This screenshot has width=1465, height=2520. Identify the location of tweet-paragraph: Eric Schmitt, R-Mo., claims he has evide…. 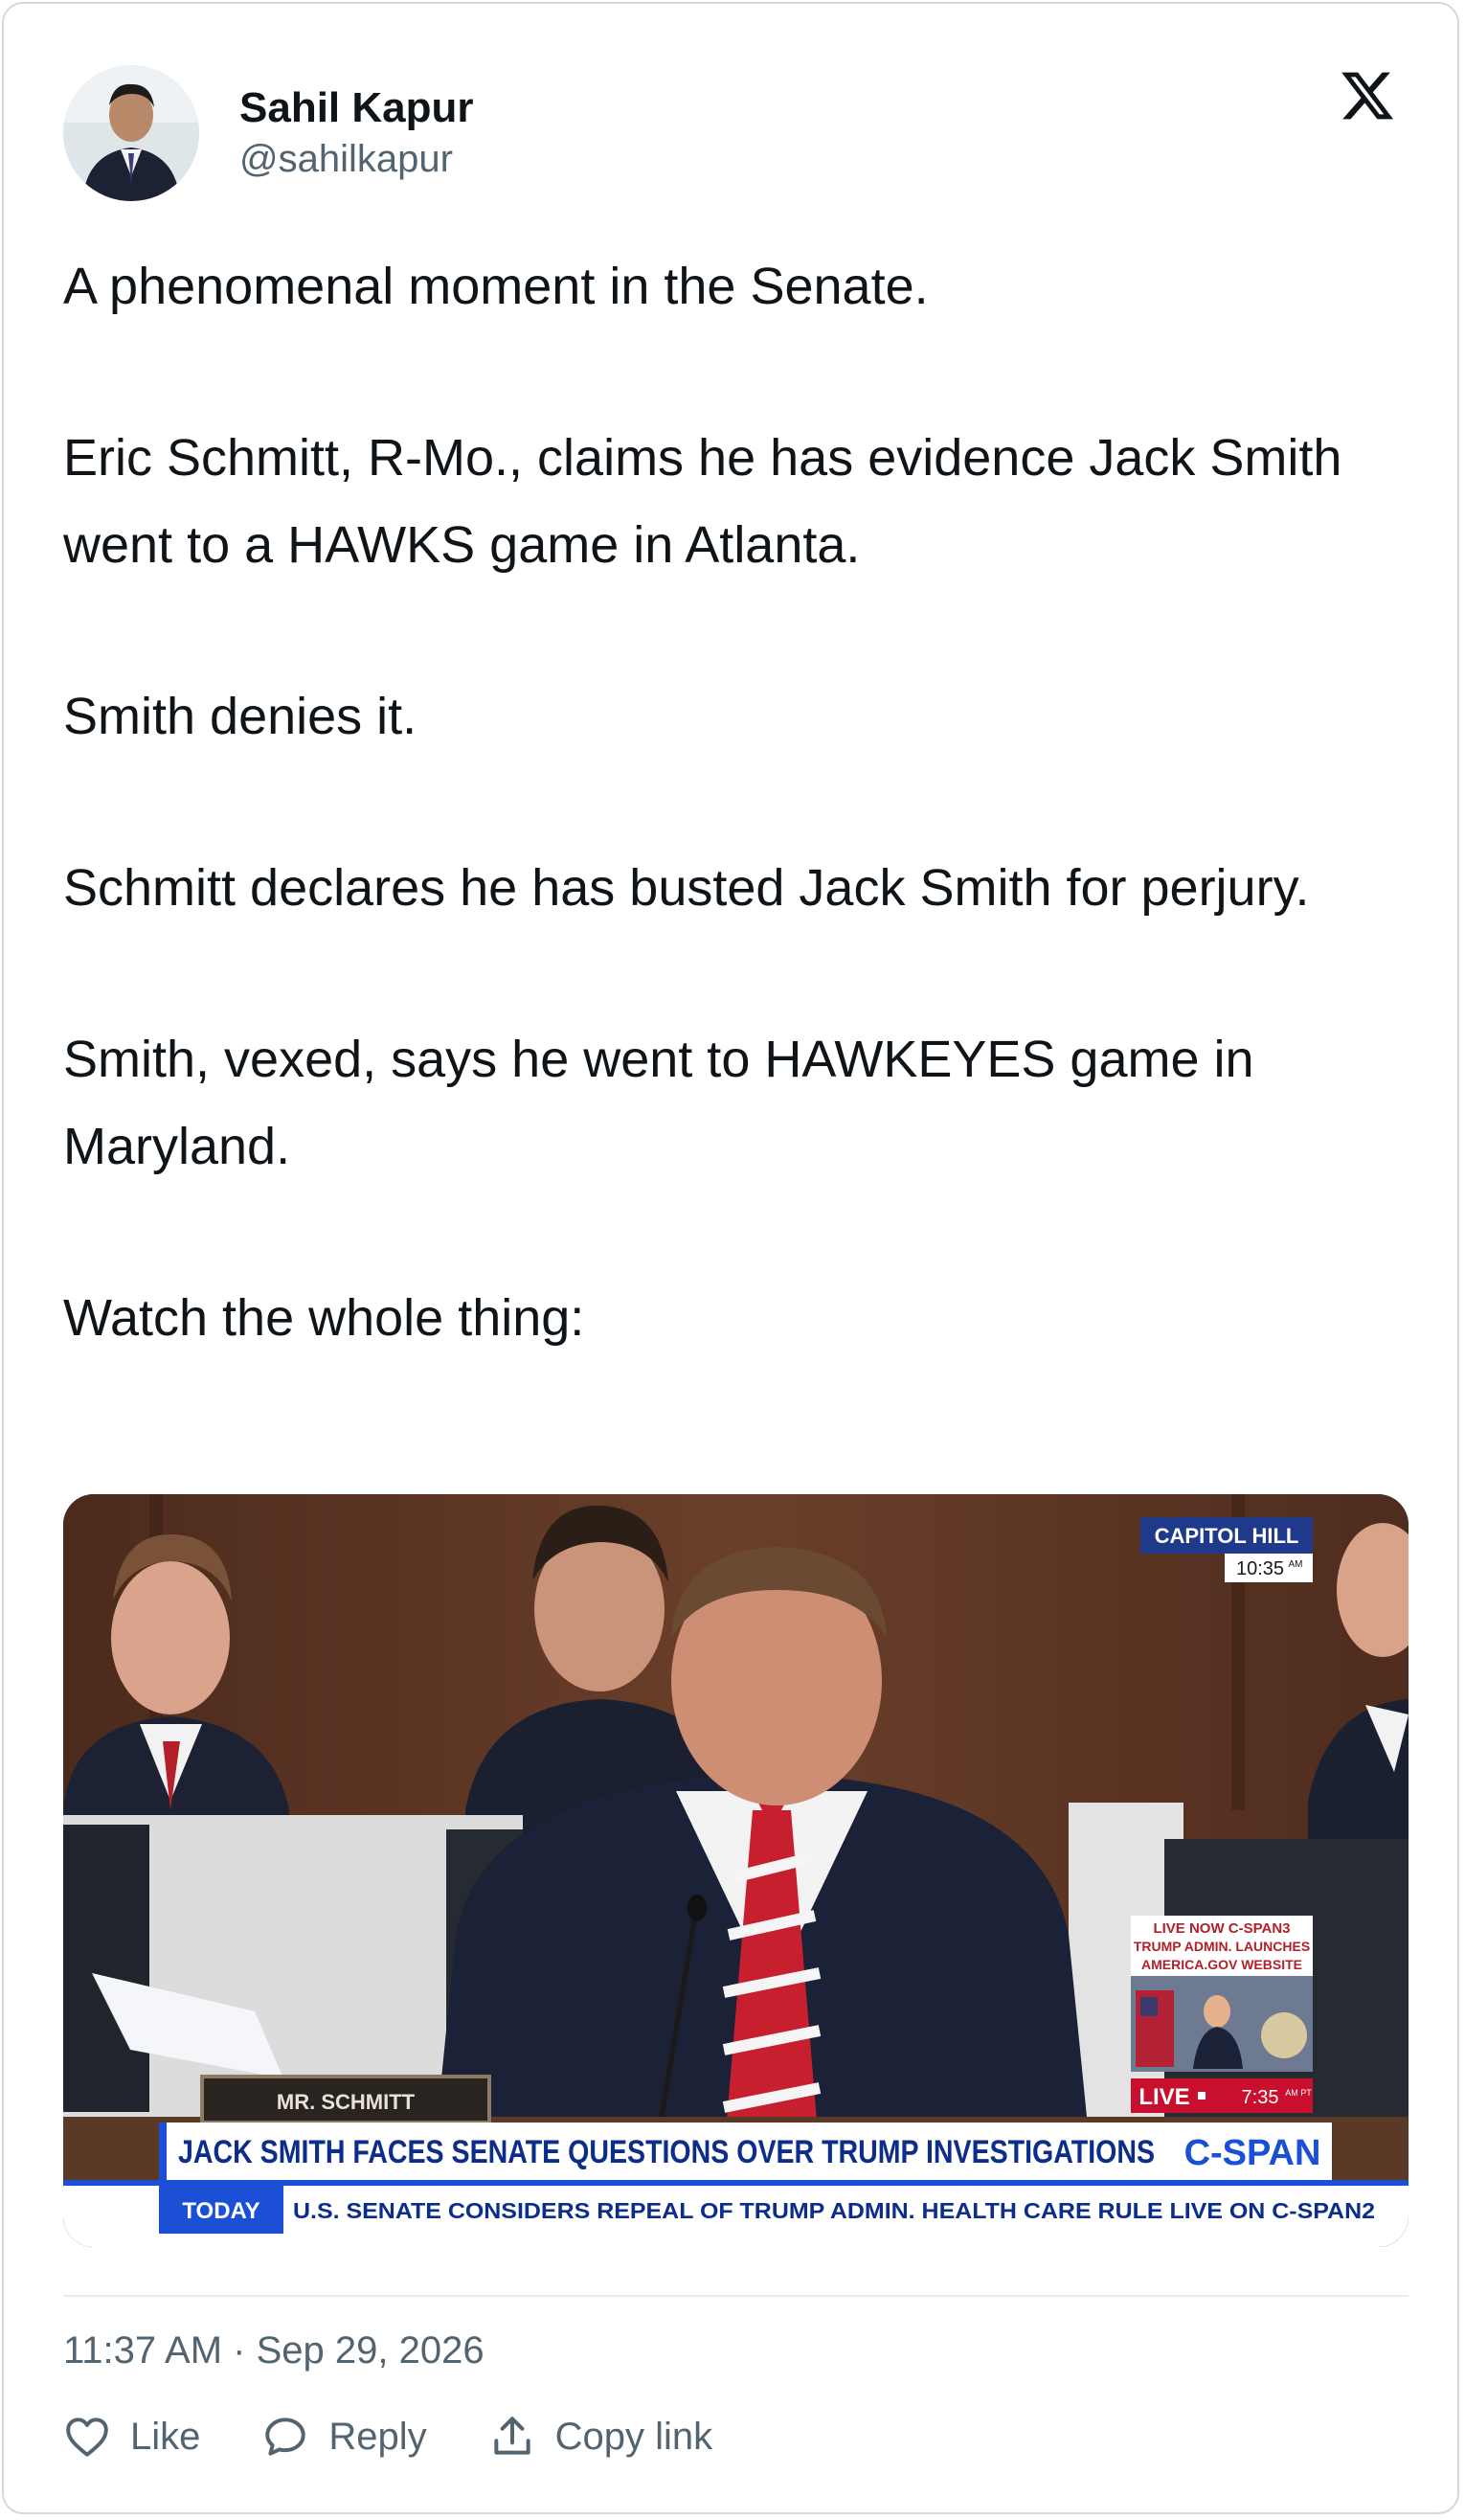
(710, 502).